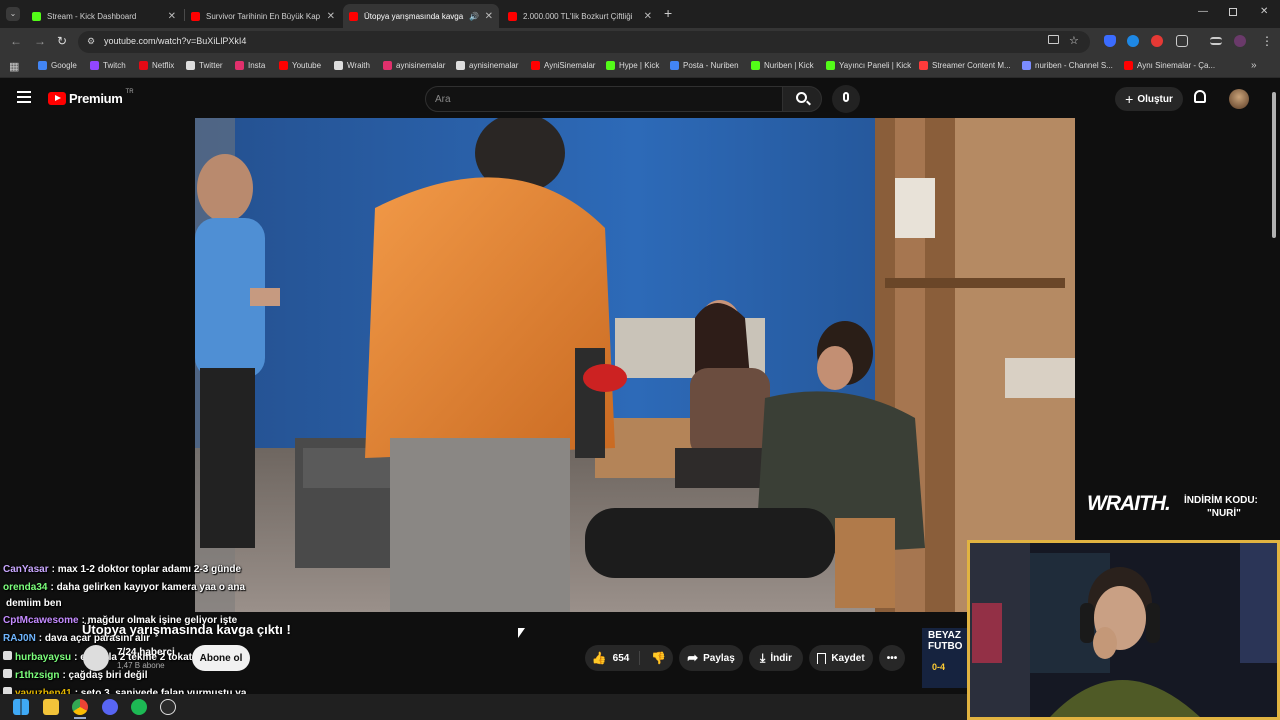  What do you see at coordinates (1267, 41) in the screenshot?
I see `browser-menu-icon: ⋮` at bounding box center [1267, 41].